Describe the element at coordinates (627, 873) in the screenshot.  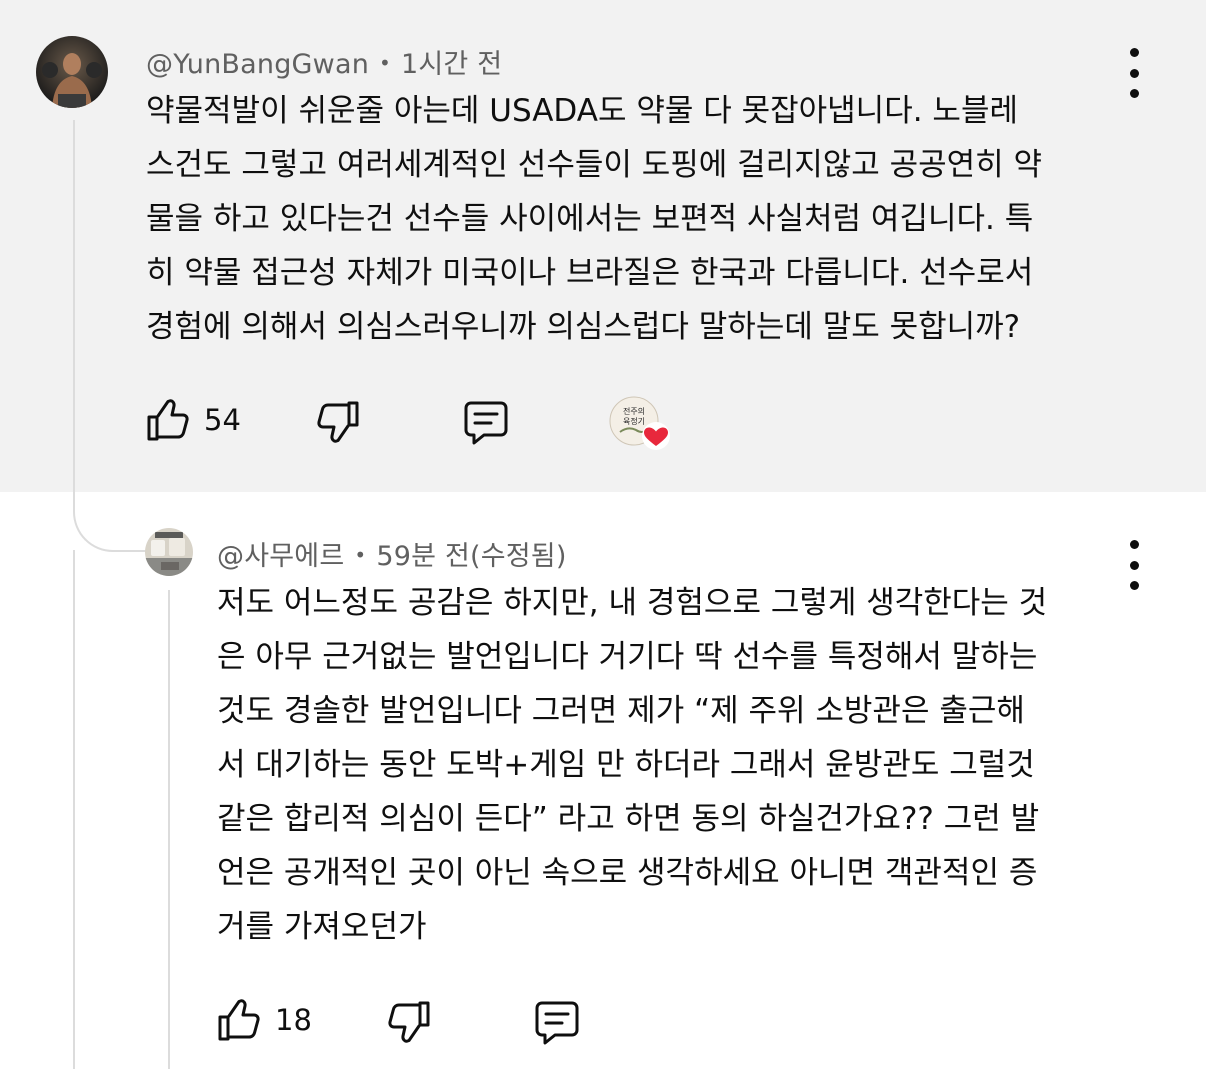
I see `reply-text-line: 언은 공개적인 곳이 아닌 속으로 생각하세요 아니면 객관적인 증` at that location.